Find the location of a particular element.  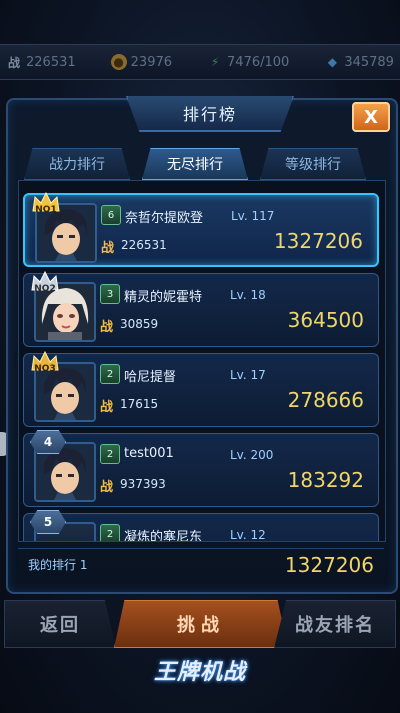

combat-power: 30859 is located at coordinates (139, 324).